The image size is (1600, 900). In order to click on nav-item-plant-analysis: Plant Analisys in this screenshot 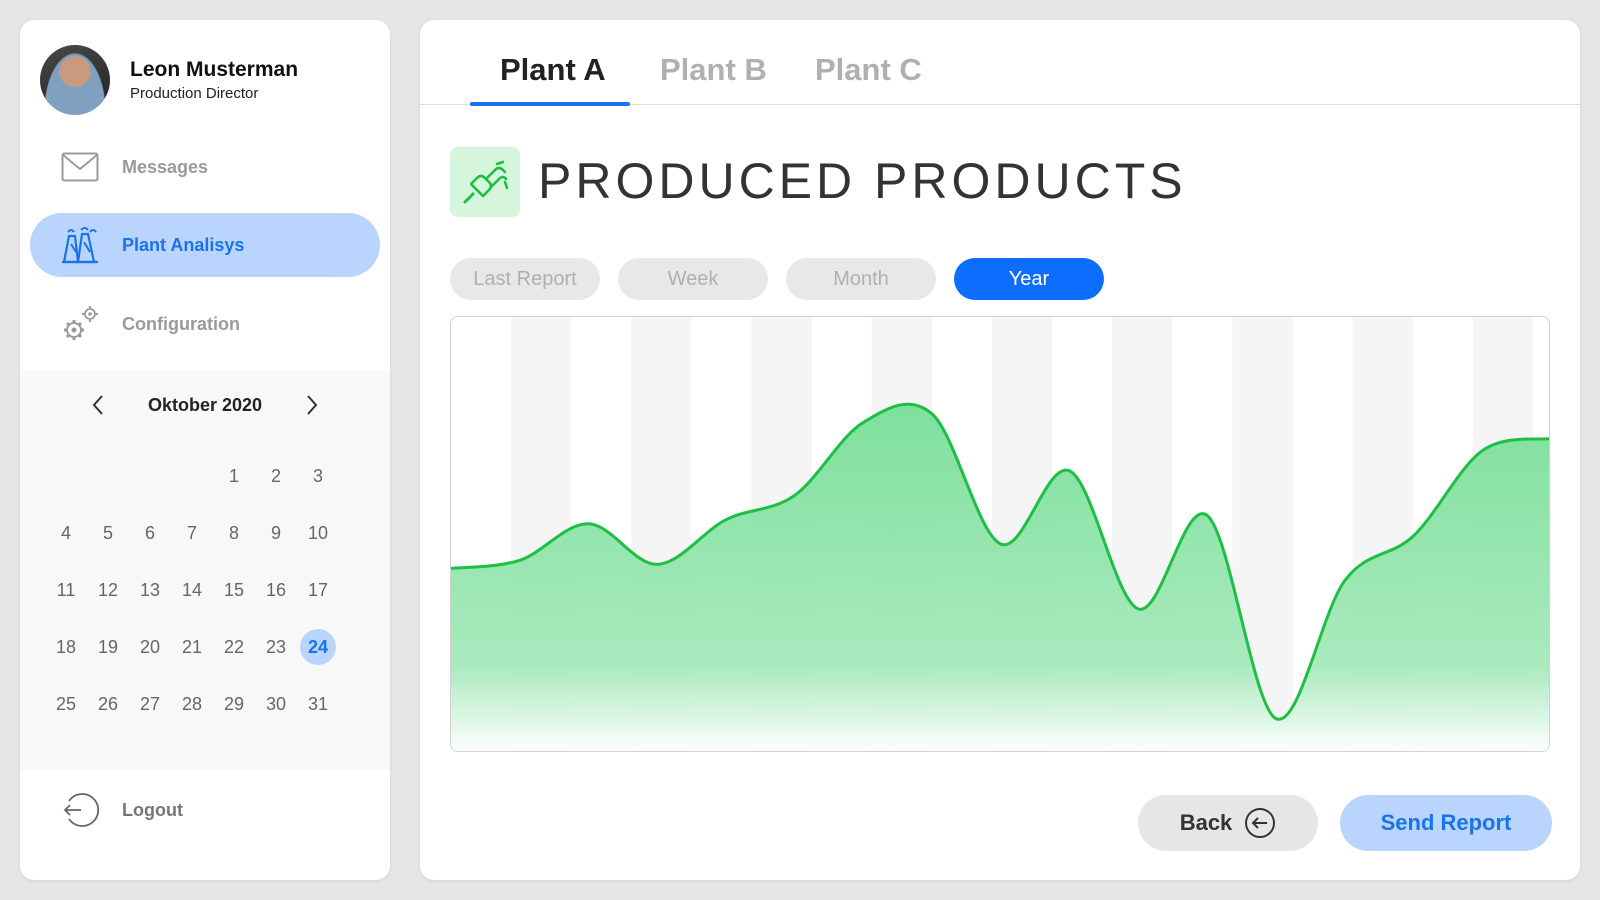, I will do `click(205, 245)`.